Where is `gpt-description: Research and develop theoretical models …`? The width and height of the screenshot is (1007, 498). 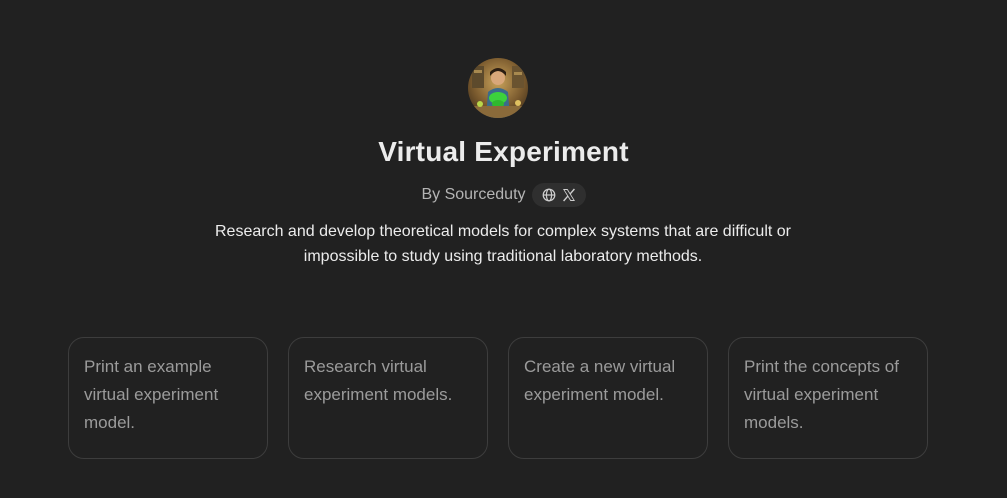 gpt-description: Research and develop theoretical models … is located at coordinates (503, 244).